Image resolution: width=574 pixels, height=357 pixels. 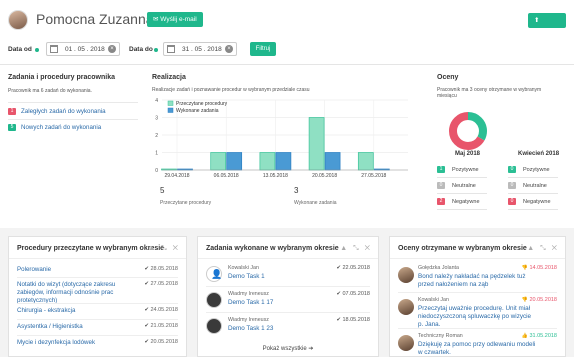 What do you see at coordinates (77, 270) in the screenshot?
I see `procedure-link: Polerowanie` at bounding box center [77, 270].